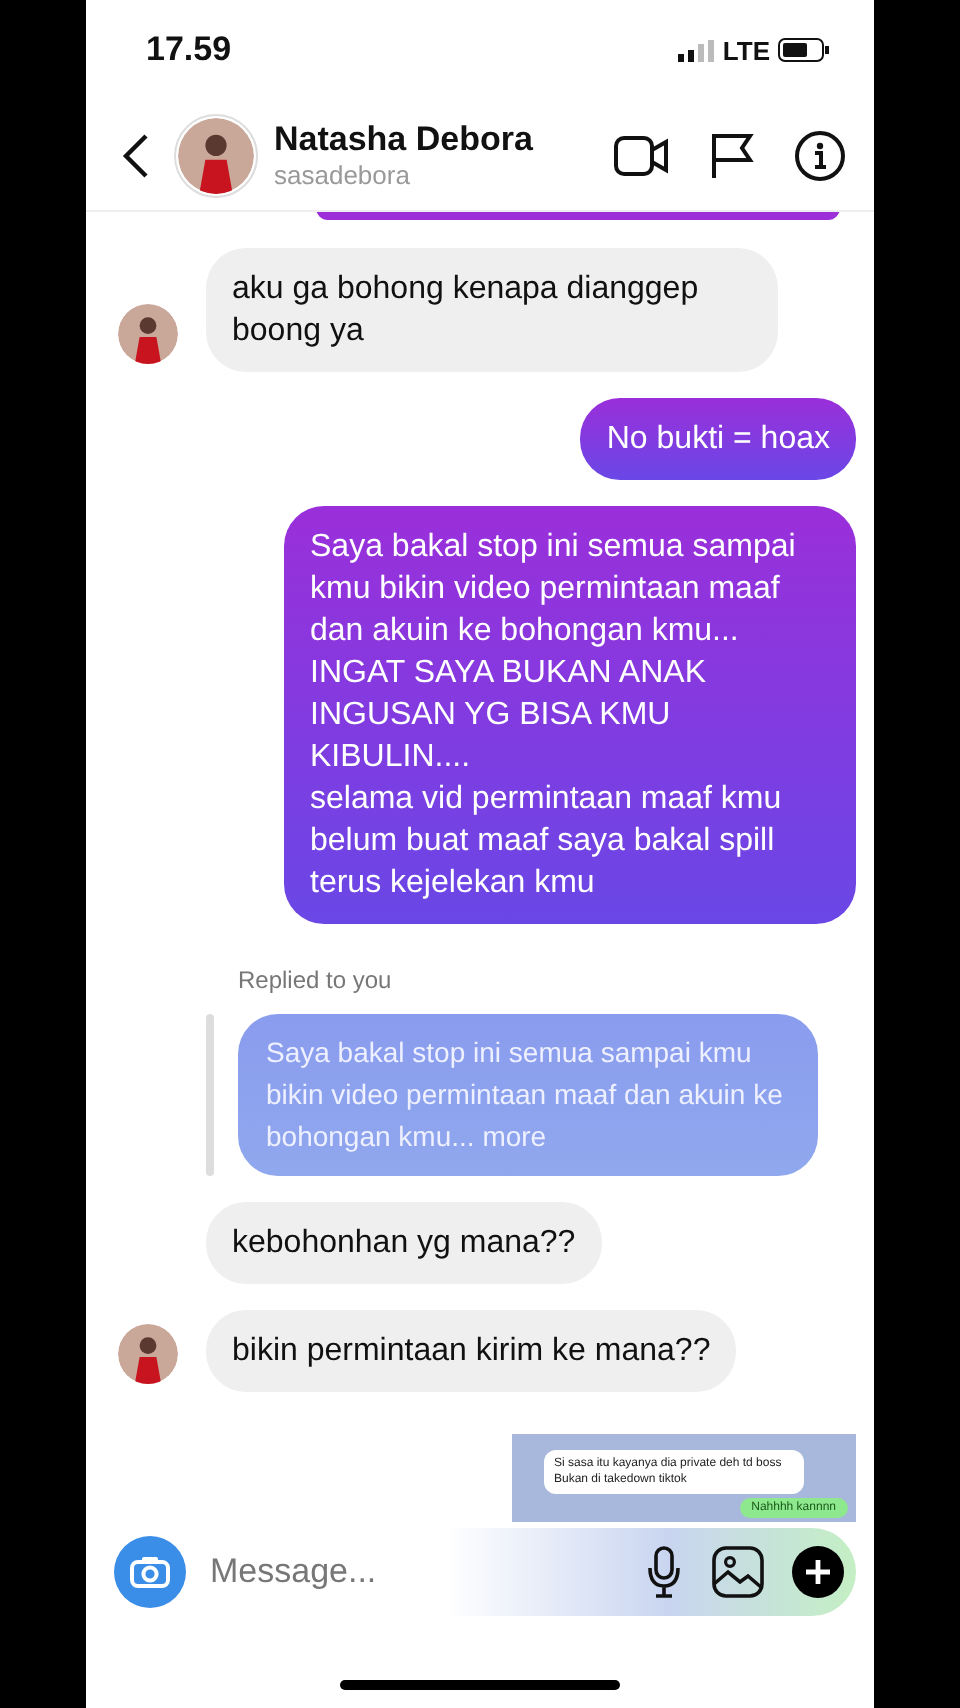  I want to click on battery-icon, so click(804, 50).